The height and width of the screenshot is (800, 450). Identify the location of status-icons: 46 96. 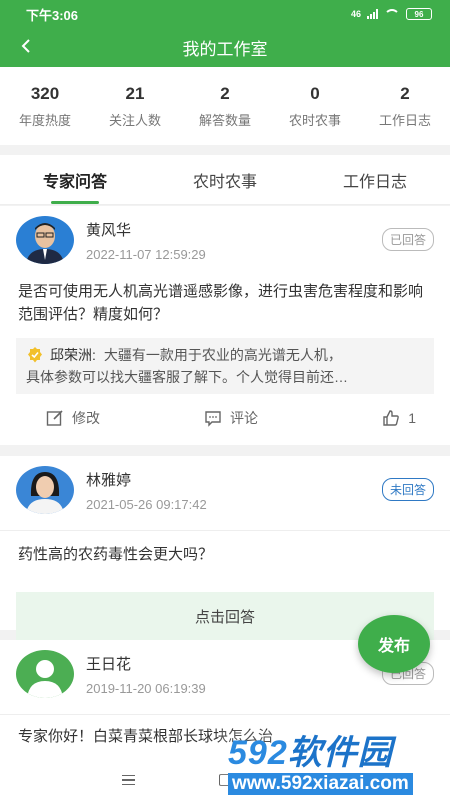
(391, 14).